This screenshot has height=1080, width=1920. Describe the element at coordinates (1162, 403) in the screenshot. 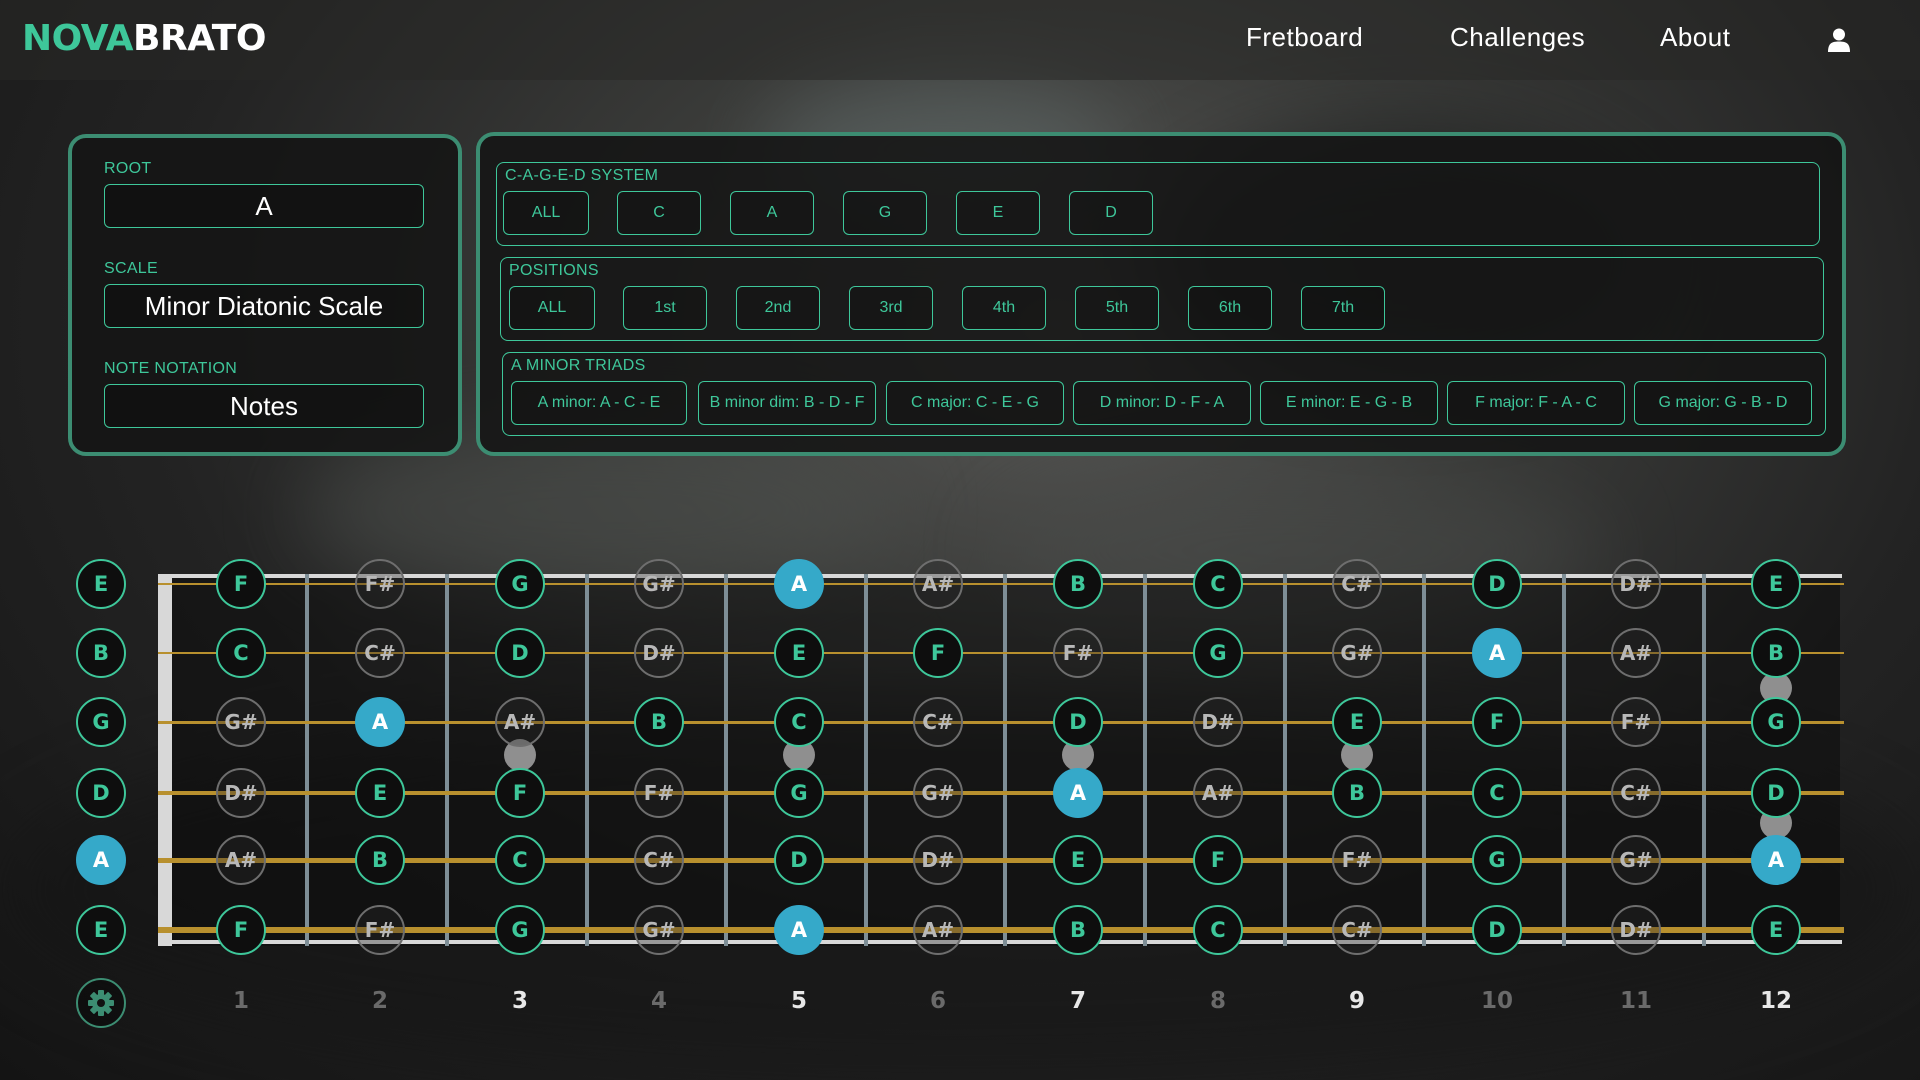

I see `triad-button-d-minor: D minor: D - F - A` at that location.